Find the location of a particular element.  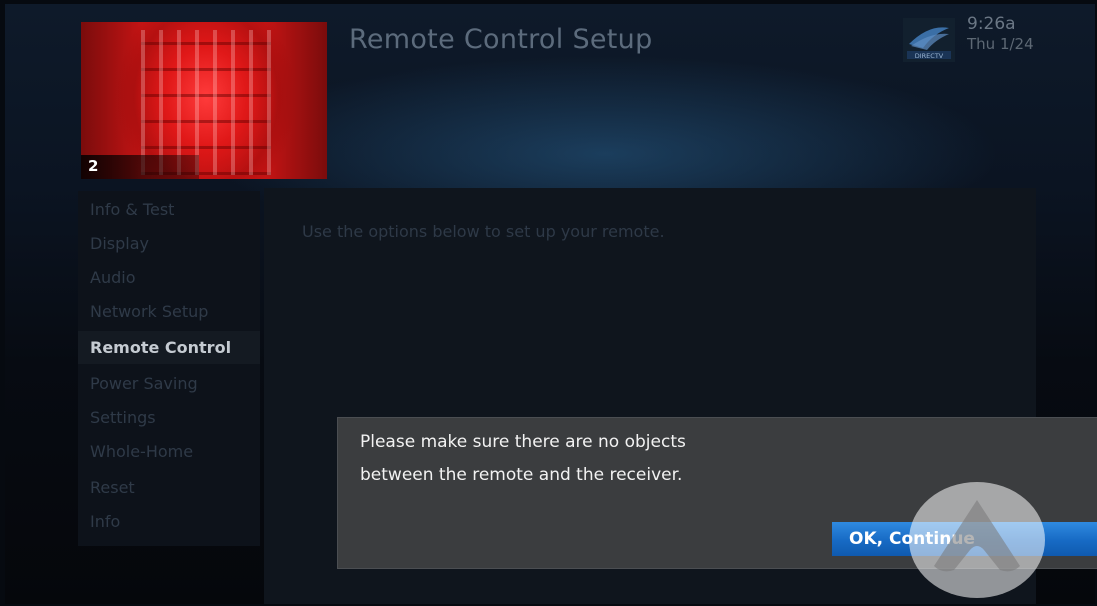

dialog-message-line-1: Please make sure there are no objects is located at coordinates (523, 442).